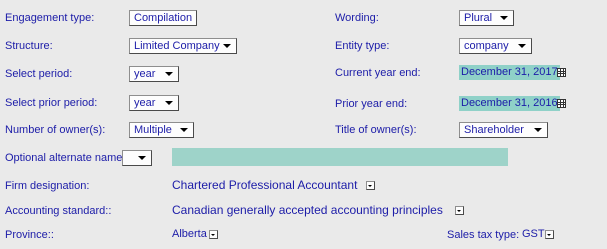 Image resolution: width=607 pixels, height=249 pixels. I want to click on alt-name-label: Optional alternate name:, so click(65, 158).